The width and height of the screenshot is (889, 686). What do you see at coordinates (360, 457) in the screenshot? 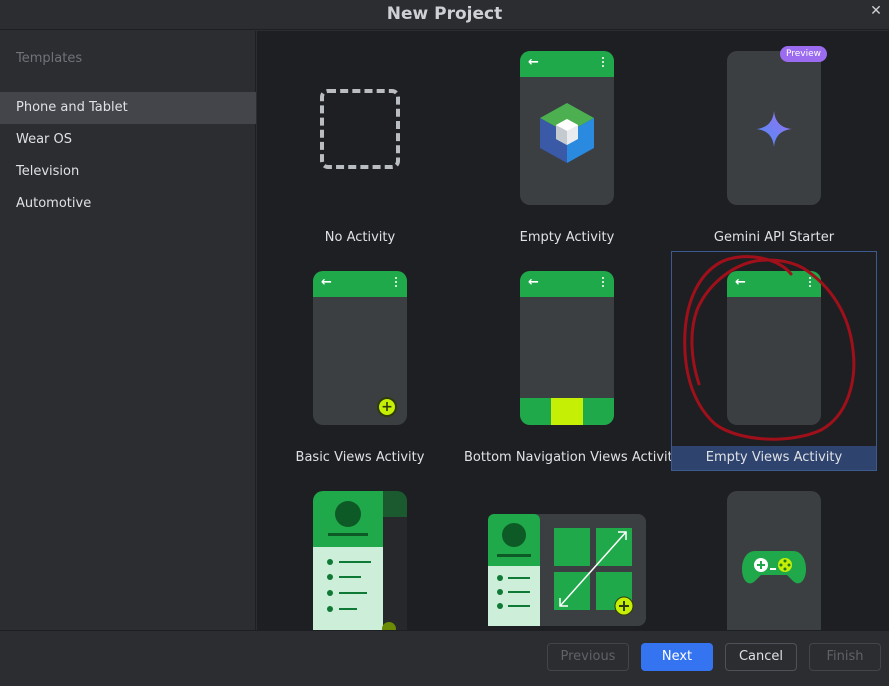
I see `template-label: Basic Views Activity` at bounding box center [360, 457].